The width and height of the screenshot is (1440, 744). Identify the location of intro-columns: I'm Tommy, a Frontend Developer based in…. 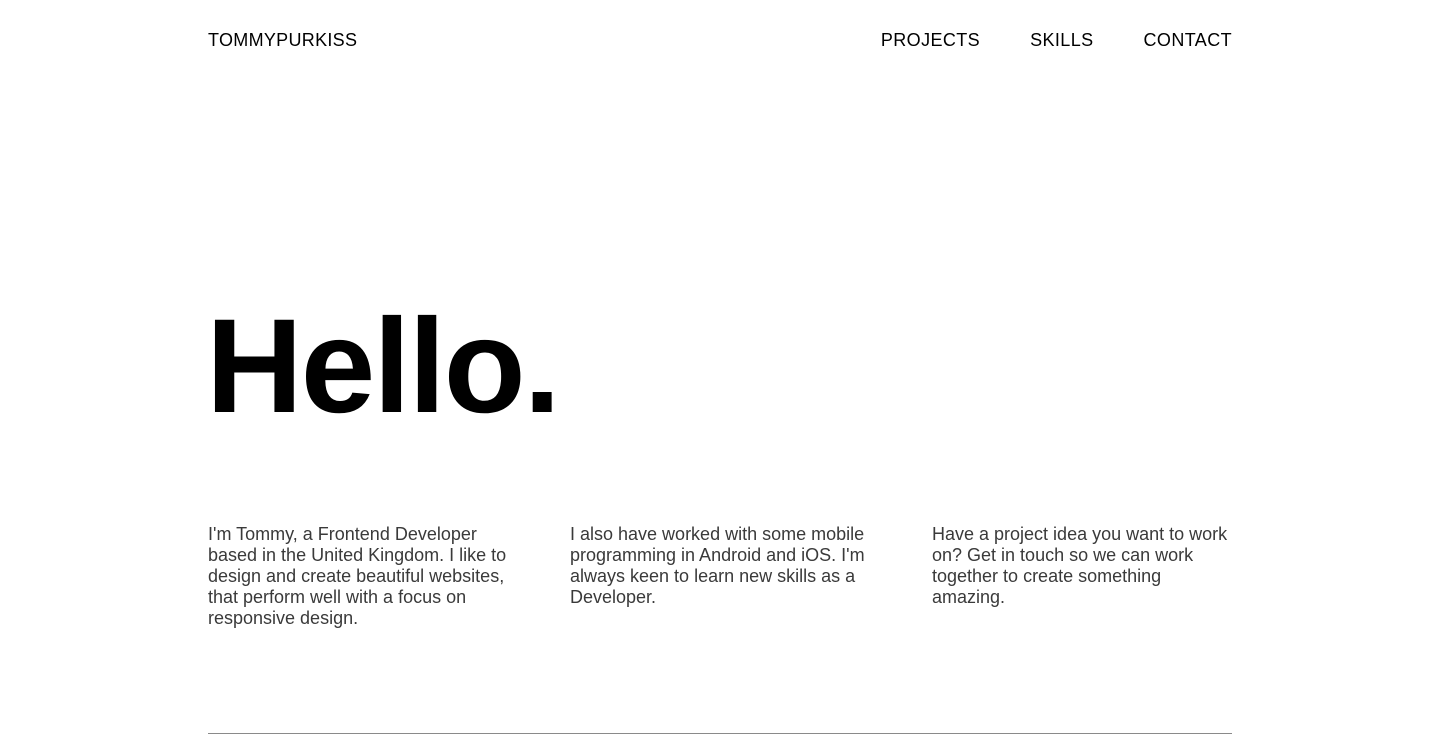
(720, 576).